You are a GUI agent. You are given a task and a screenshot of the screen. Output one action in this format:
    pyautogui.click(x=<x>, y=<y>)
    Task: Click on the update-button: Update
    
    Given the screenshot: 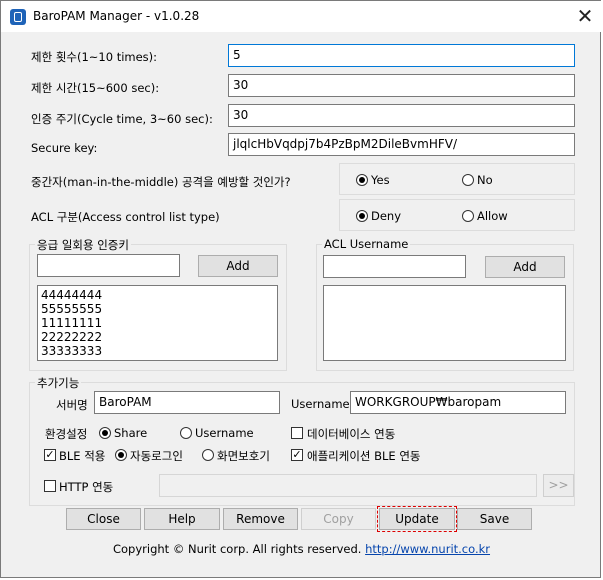 What is the action you would take?
    pyautogui.click(x=417, y=519)
    